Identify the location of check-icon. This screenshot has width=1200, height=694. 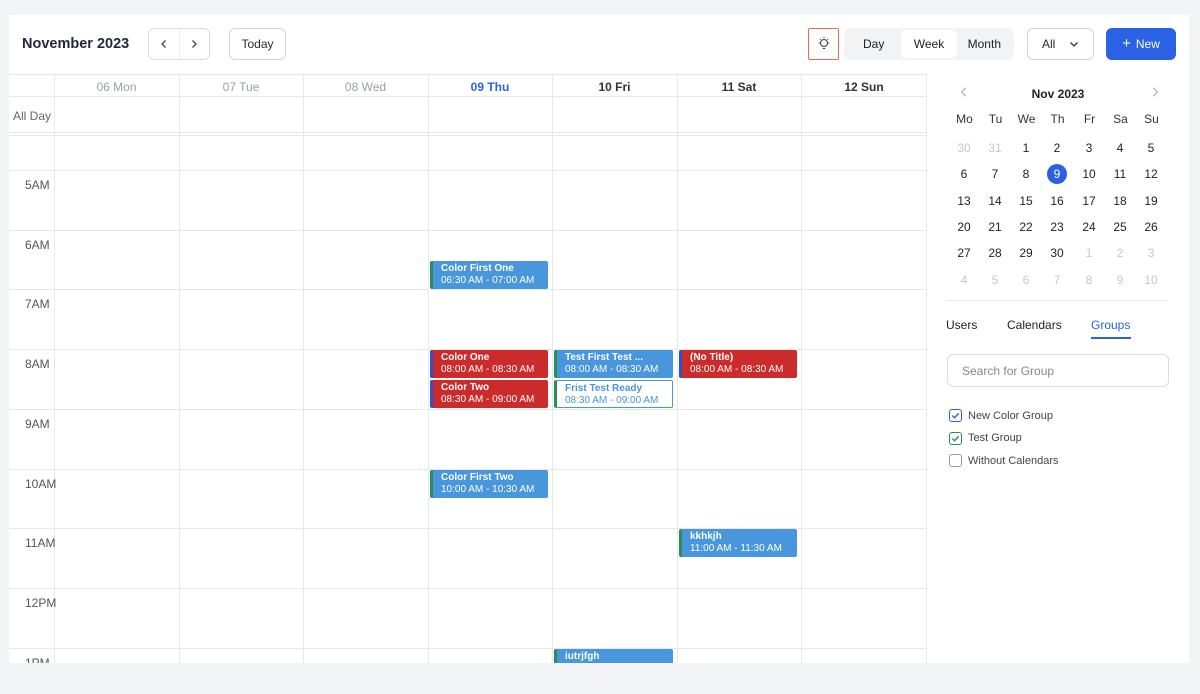
(955, 438).